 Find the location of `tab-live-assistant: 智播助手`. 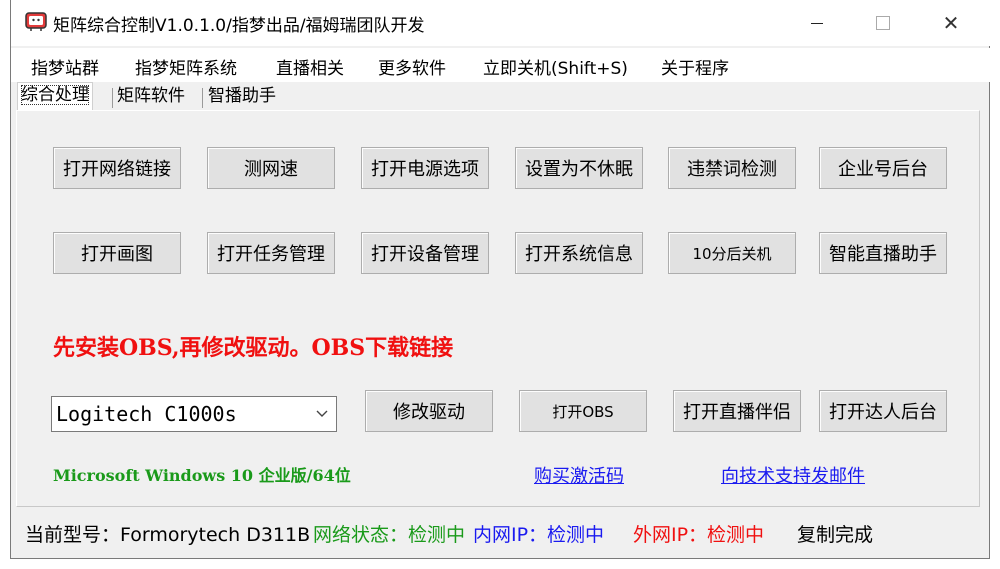

tab-live-assistant: 智播助手 is located at coordinates (242, 97).